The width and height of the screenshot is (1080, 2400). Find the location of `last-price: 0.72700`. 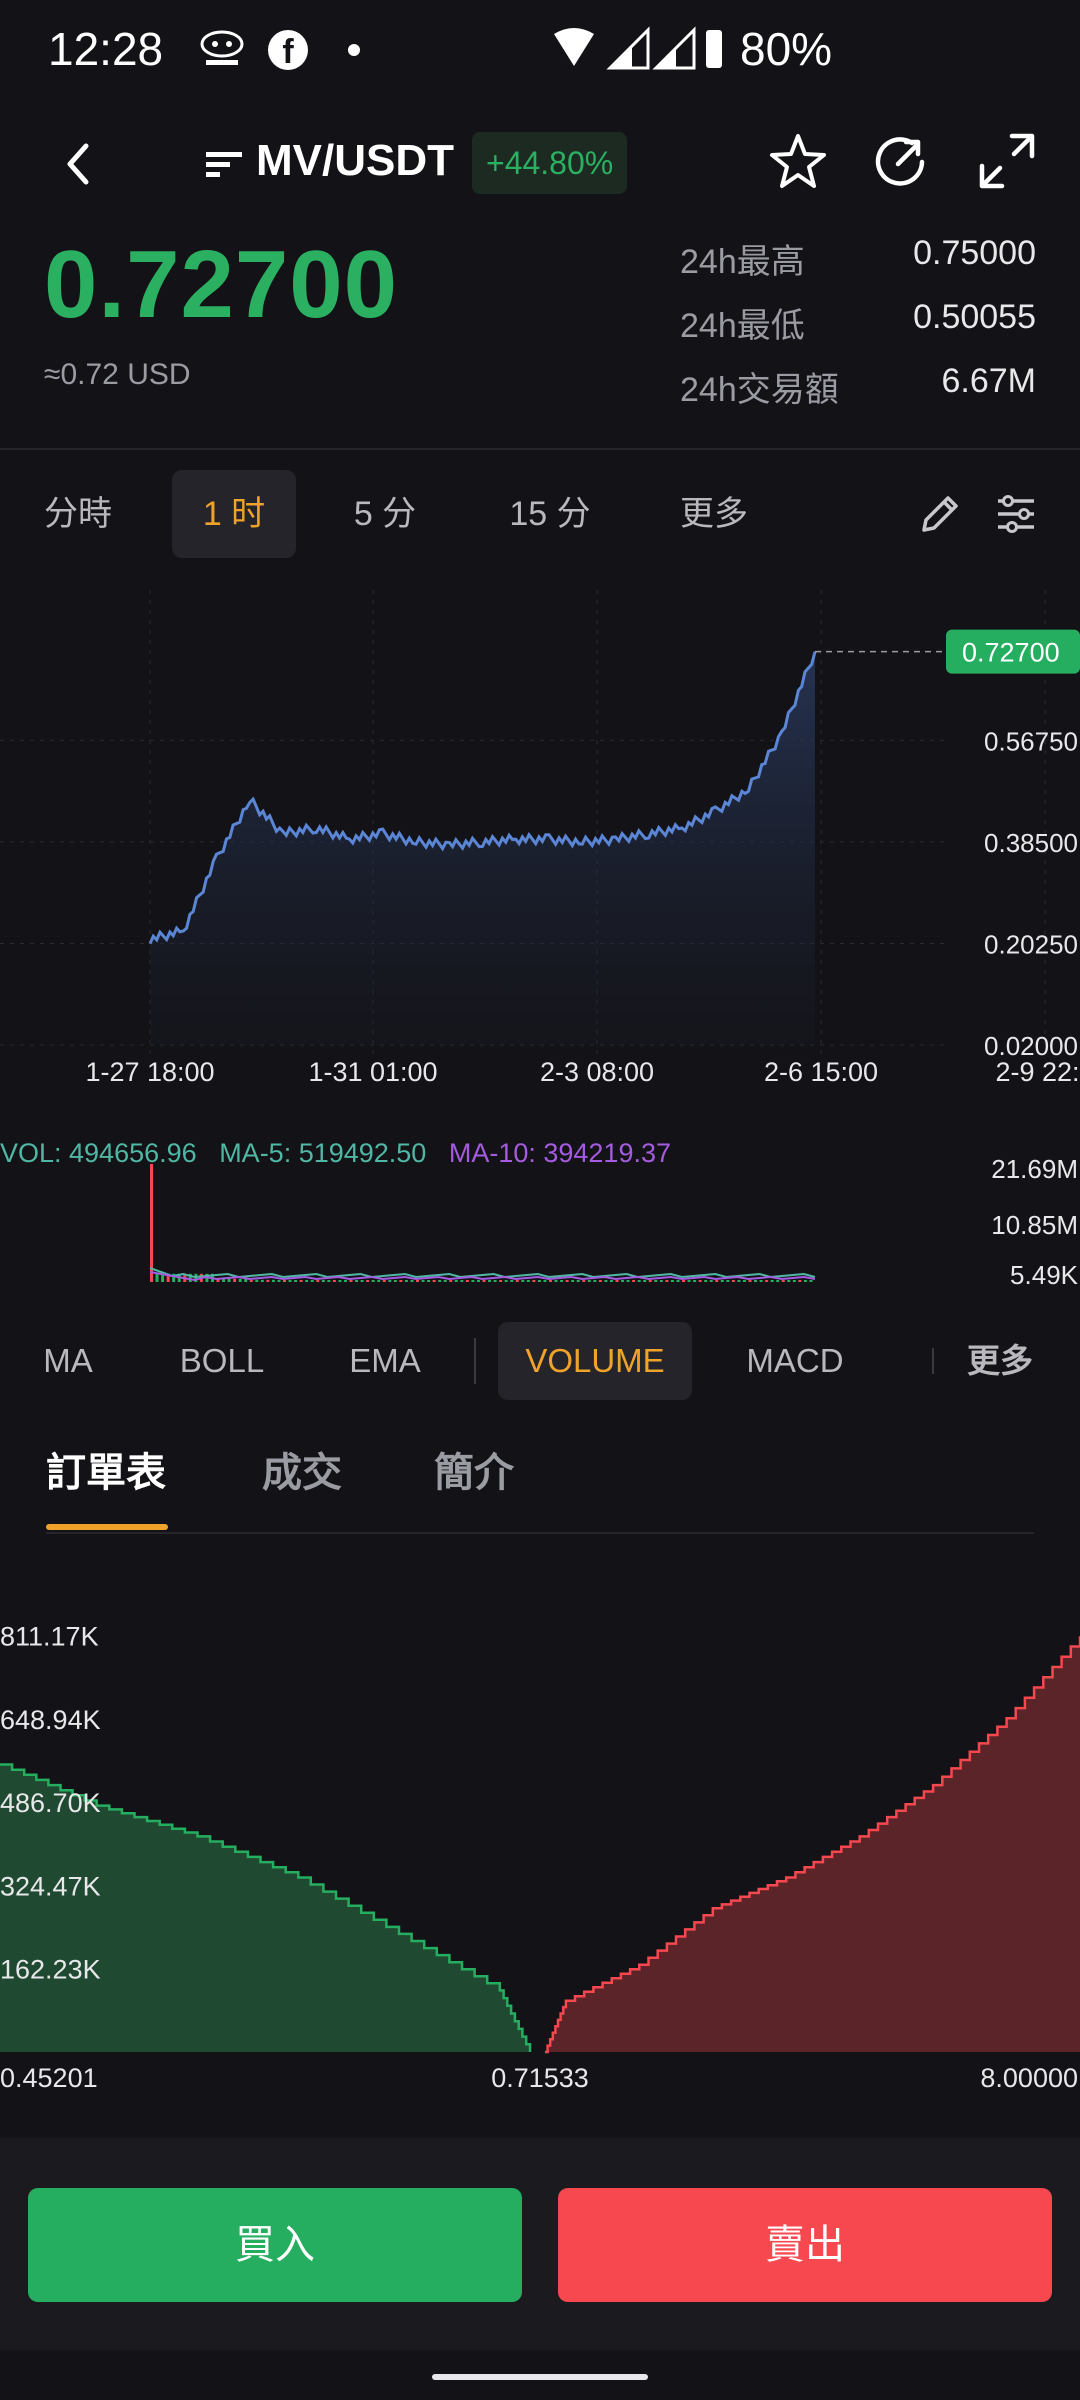

last-price: 0.72700 is located at coordinates (221, 284).